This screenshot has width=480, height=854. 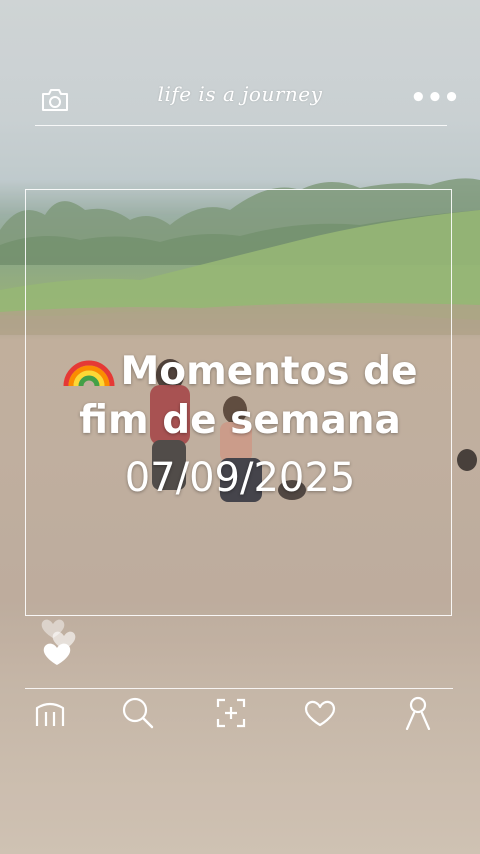 I want to click on nav-add-button, so click(x=231, y=715).